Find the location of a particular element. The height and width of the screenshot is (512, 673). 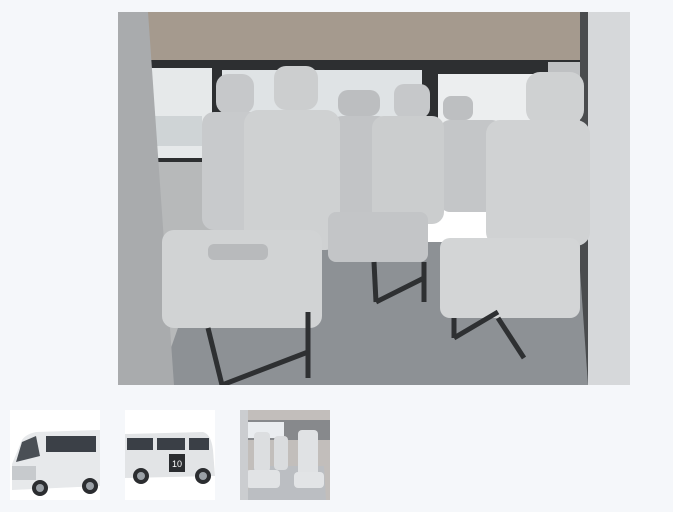

thumbnail-interior is located at coordinates (285, 455).